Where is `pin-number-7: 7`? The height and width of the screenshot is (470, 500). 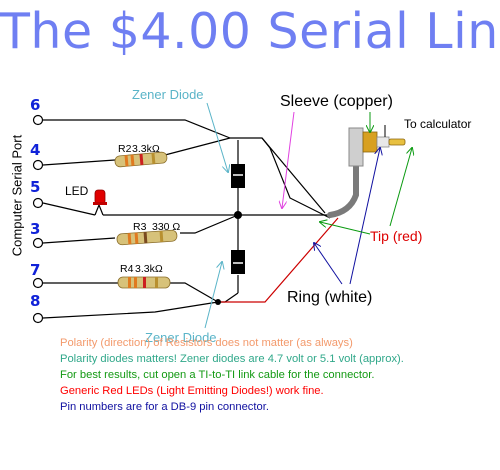 pin-number-7: 7 is located at coordinates (35, 270).